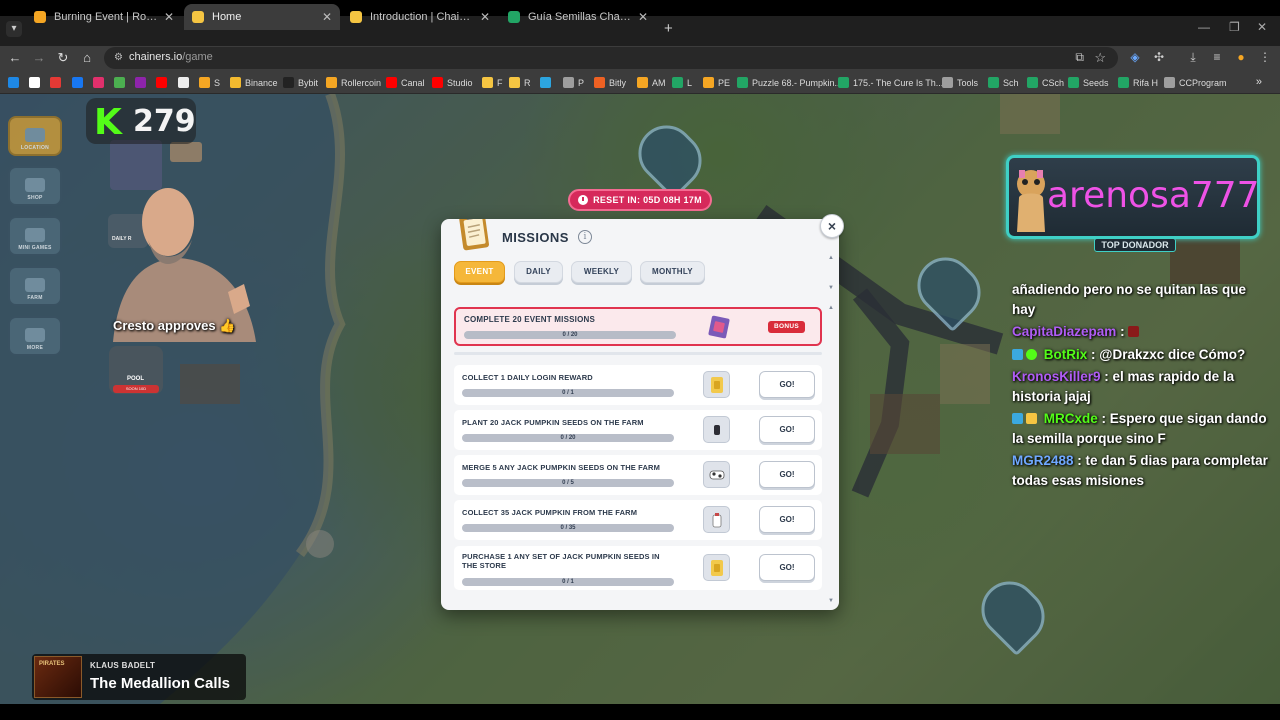  I want to click on tab-search-chevron-icon: ▾, so click(14, 29).